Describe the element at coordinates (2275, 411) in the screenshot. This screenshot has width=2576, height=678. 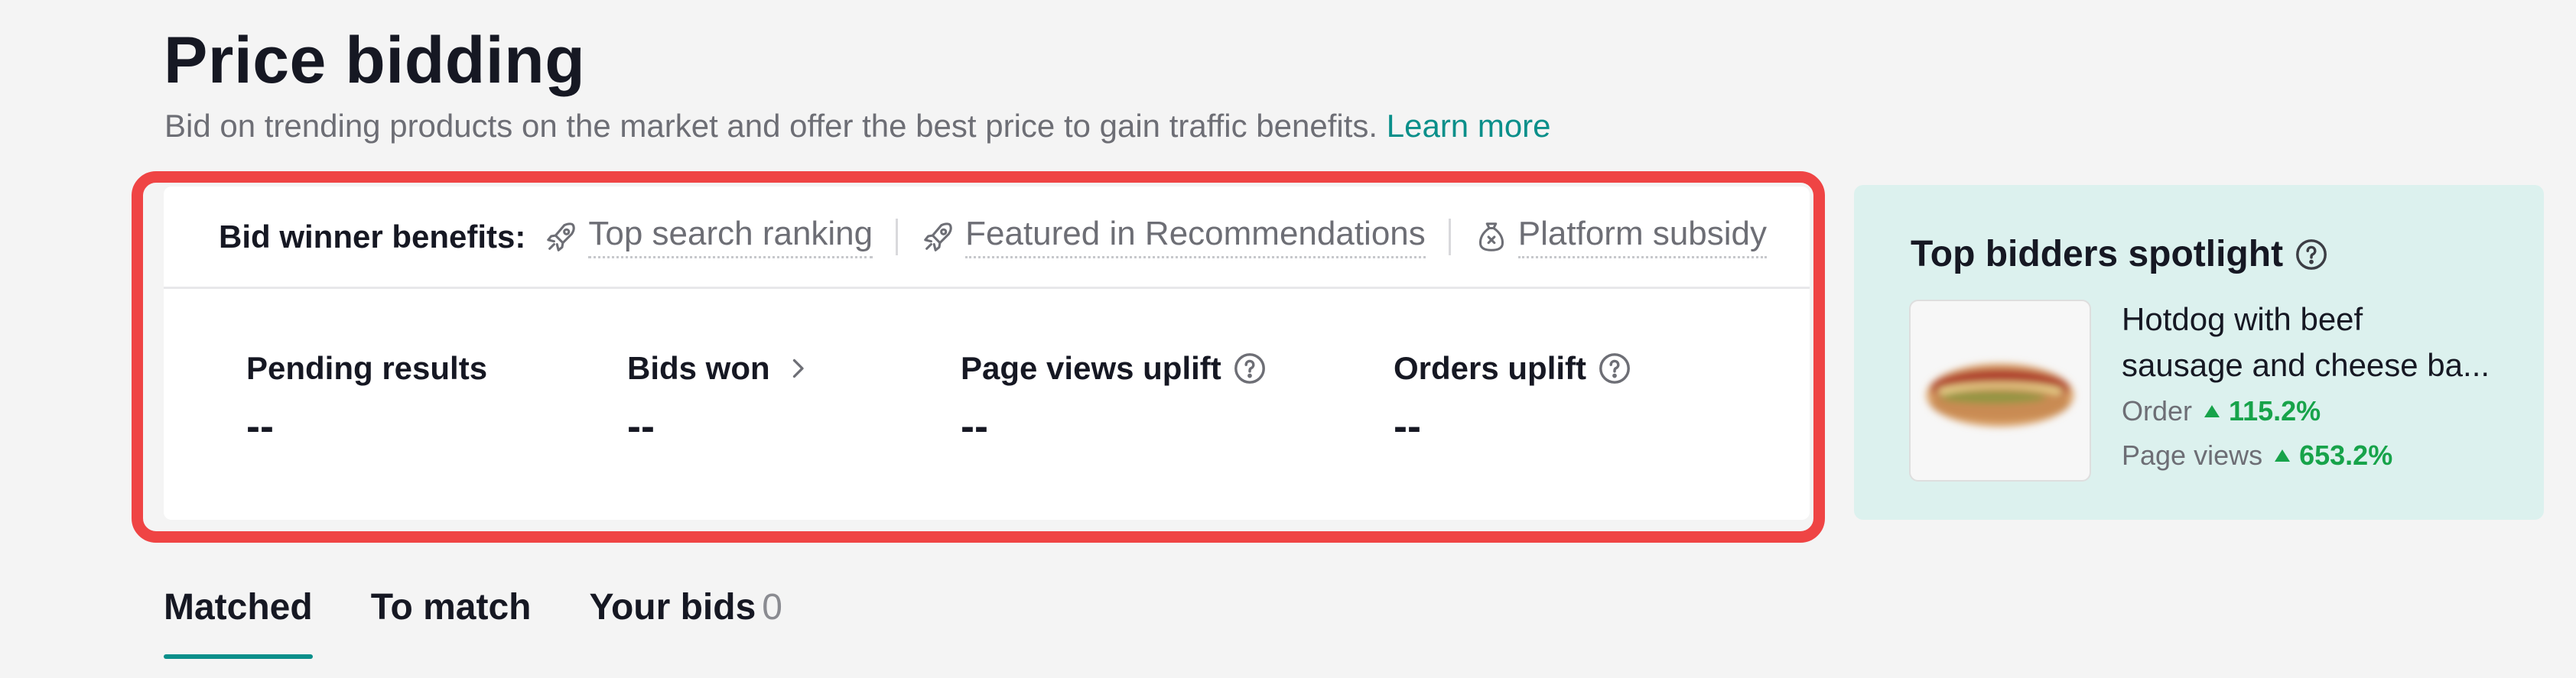
I see `stat-value: 115.2%` at that location.